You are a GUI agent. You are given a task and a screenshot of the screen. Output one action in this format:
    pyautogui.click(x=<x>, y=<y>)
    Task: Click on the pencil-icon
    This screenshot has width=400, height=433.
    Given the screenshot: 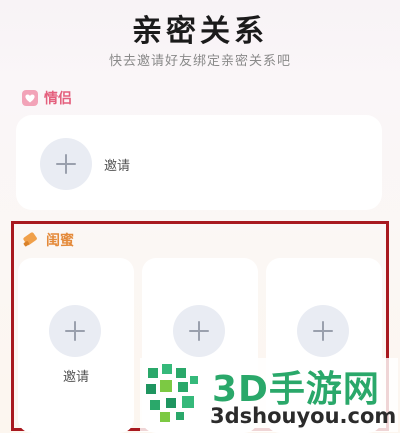 What is the action you would take?
    pyautogui.click(x=30, y=239)
    